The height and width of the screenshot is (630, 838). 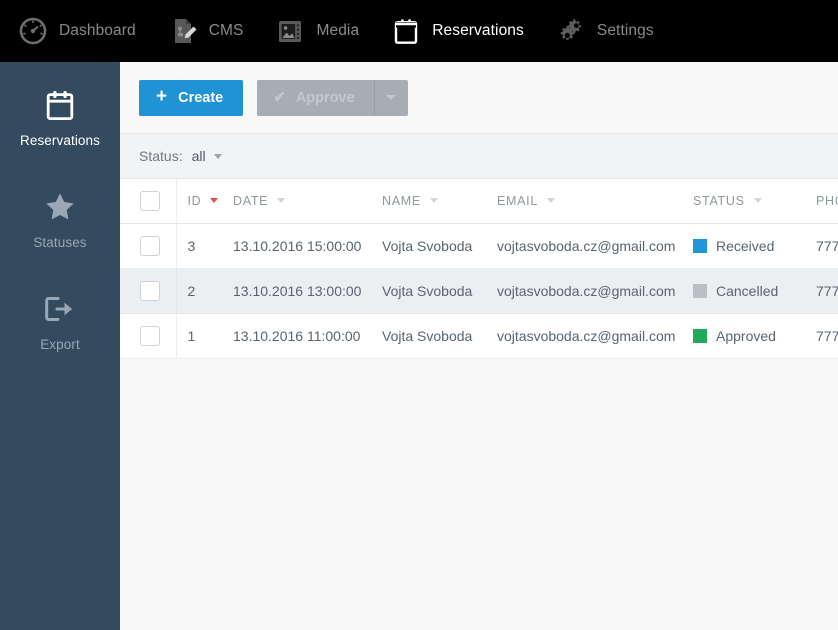 I want to click on export-icon, so click(x=60, y=309).